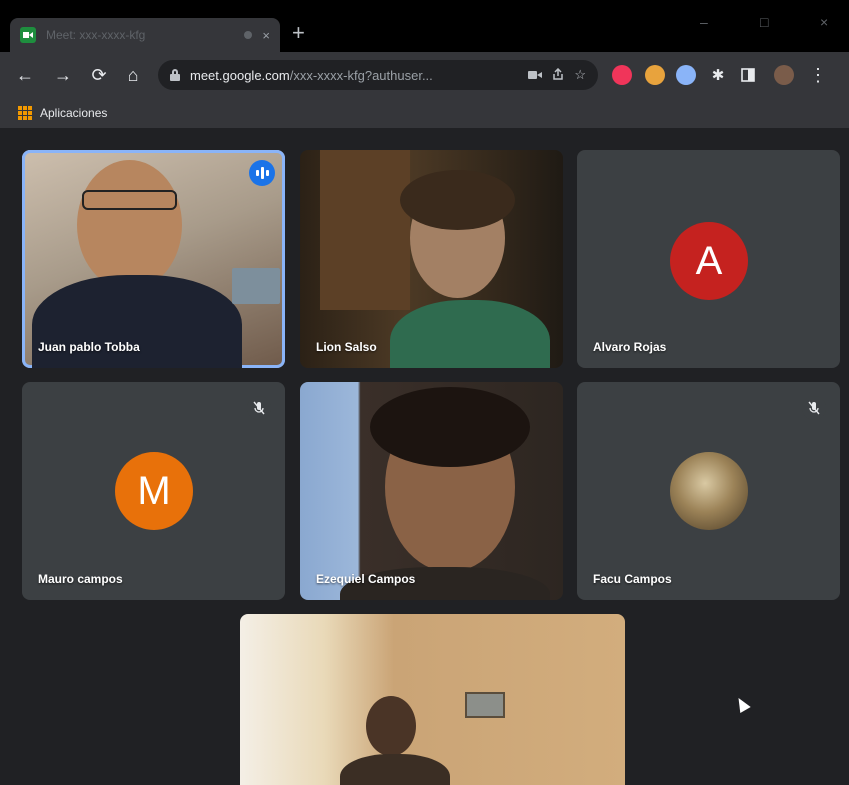 The height and width of the screenshot is (785, 849). Describe the element at coordinates (80, 579) in the screenshot. I see `participant-name: Mauro campos` at that location.